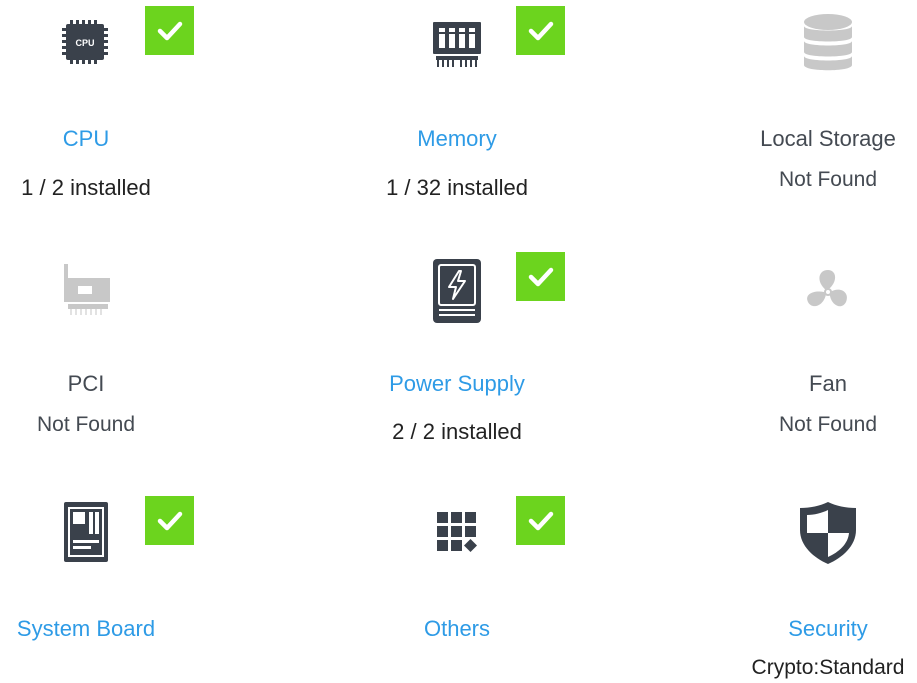 This screenshot has width=917, height=683. I want to click on cpu-icon: CPU, so click(86, 42).